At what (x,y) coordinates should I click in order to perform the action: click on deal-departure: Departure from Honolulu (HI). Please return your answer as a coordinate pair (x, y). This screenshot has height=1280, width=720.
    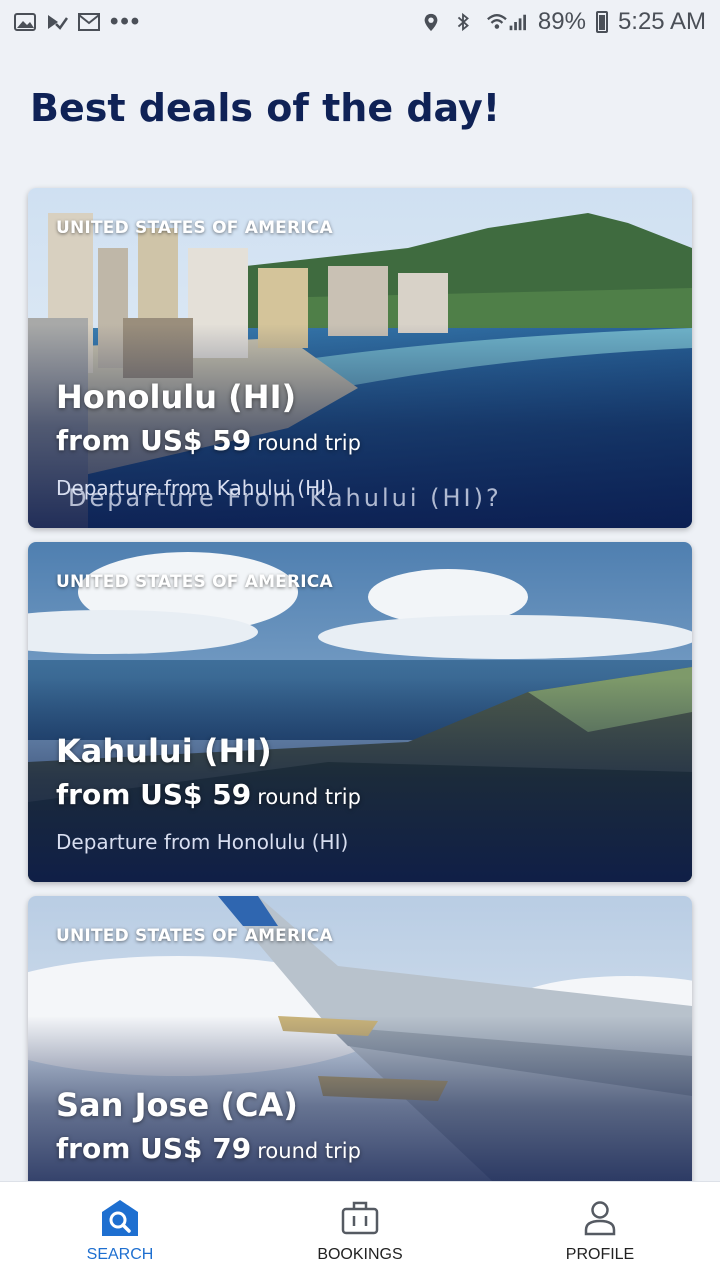
    Looking at the image, I should click on (202, 842).